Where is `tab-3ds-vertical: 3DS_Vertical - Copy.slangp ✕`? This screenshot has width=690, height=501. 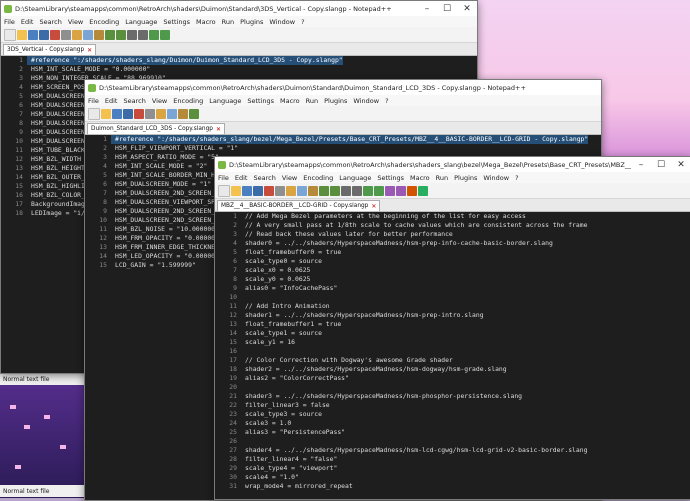
tab-3ds-vertical: 3DS_Vertical - Copy.slangp ✕ is located at coordinates (50, 49).